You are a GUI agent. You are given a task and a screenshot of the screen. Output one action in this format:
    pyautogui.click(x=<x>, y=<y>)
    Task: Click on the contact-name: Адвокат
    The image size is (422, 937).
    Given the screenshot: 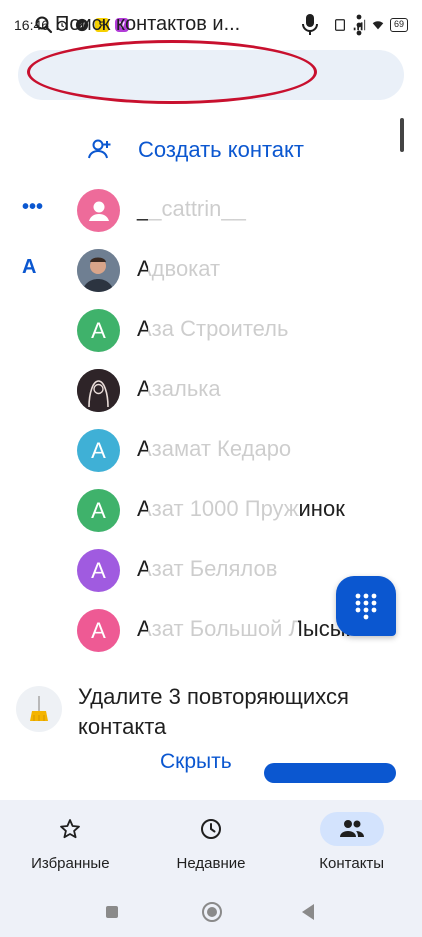 What is the action you would take?
    pyautogui.click(x=179, y=268)
    